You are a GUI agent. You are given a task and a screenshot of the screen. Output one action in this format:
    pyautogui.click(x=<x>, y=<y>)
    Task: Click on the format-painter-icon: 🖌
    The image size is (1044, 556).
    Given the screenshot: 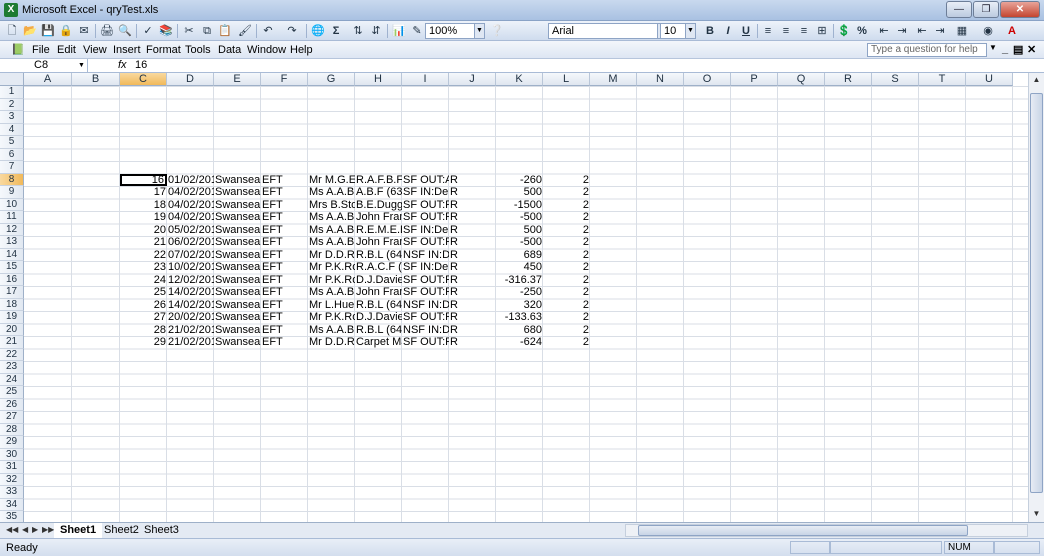 What is the action you would take?
    pyautogui.click(x=245, y=31)
    